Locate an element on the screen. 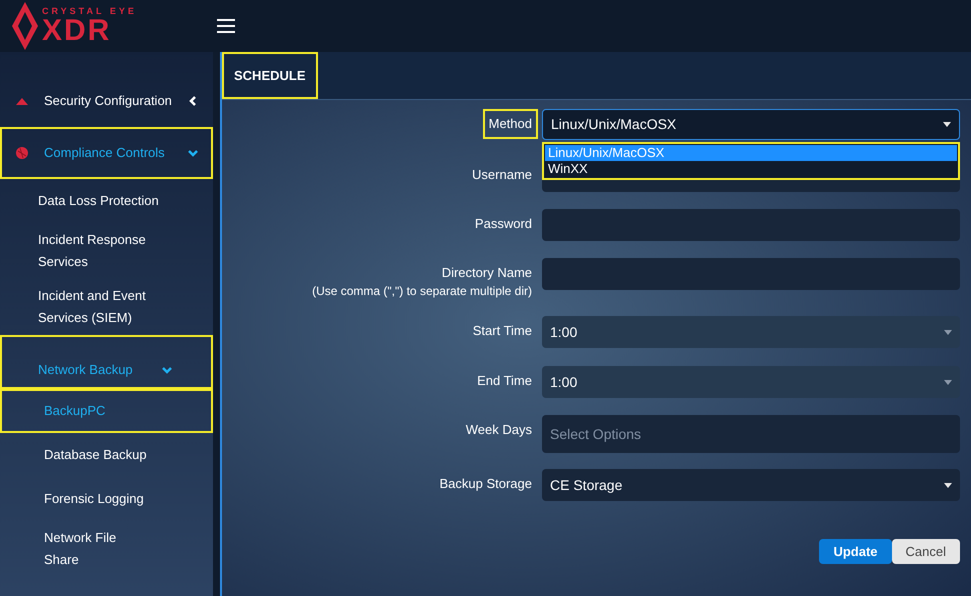 This screenshot has width=971, height=596. field-label: Username is located at coordinates (502, 175).